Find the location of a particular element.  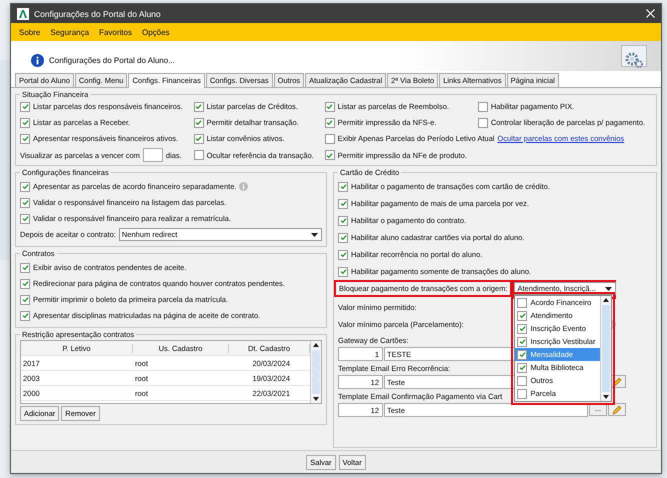

settings-button is located at coordinates (634, 56).